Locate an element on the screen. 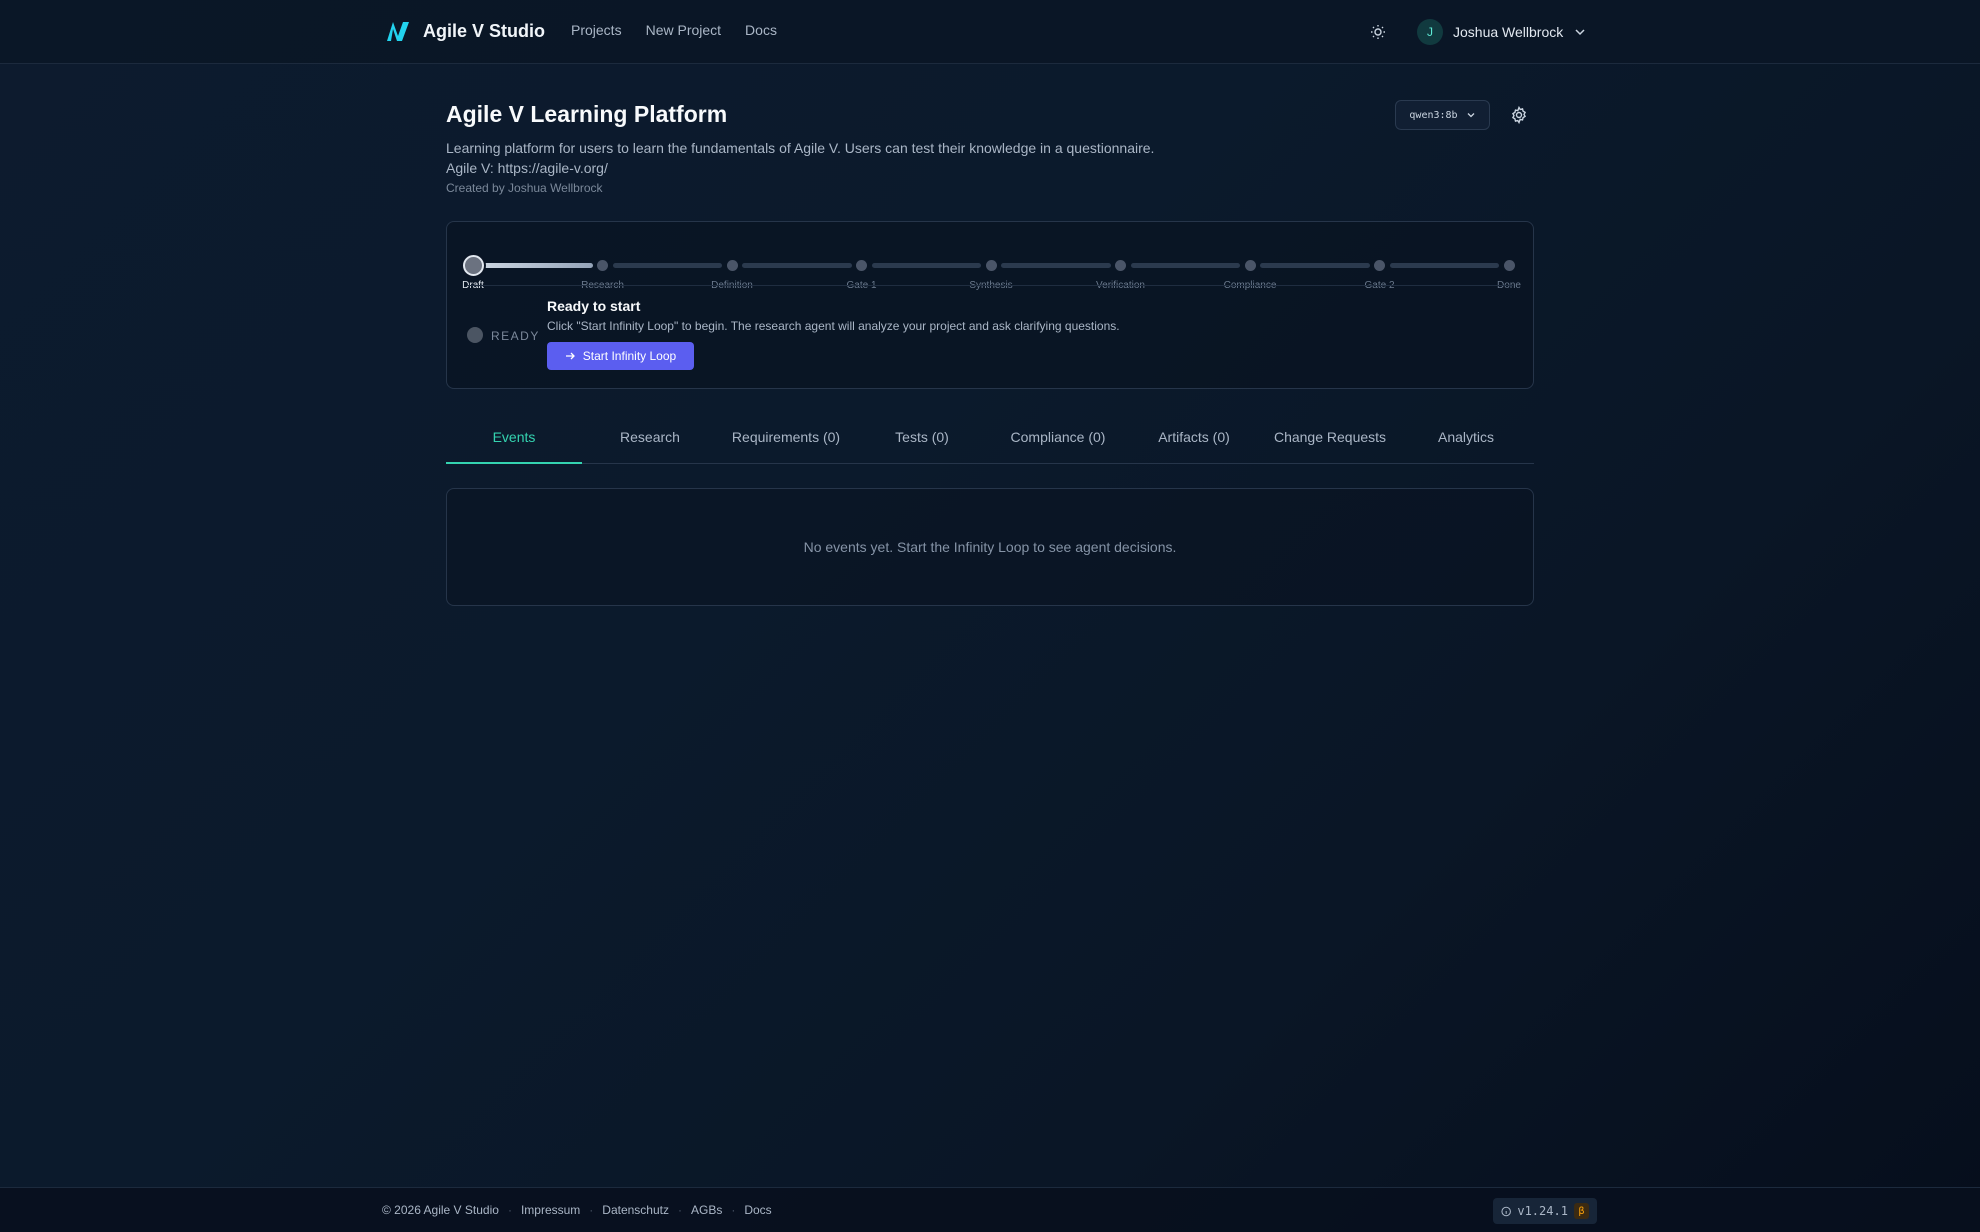 The image size is (1980, 1232). tab-events: Events is located at coordinates (514, 437).